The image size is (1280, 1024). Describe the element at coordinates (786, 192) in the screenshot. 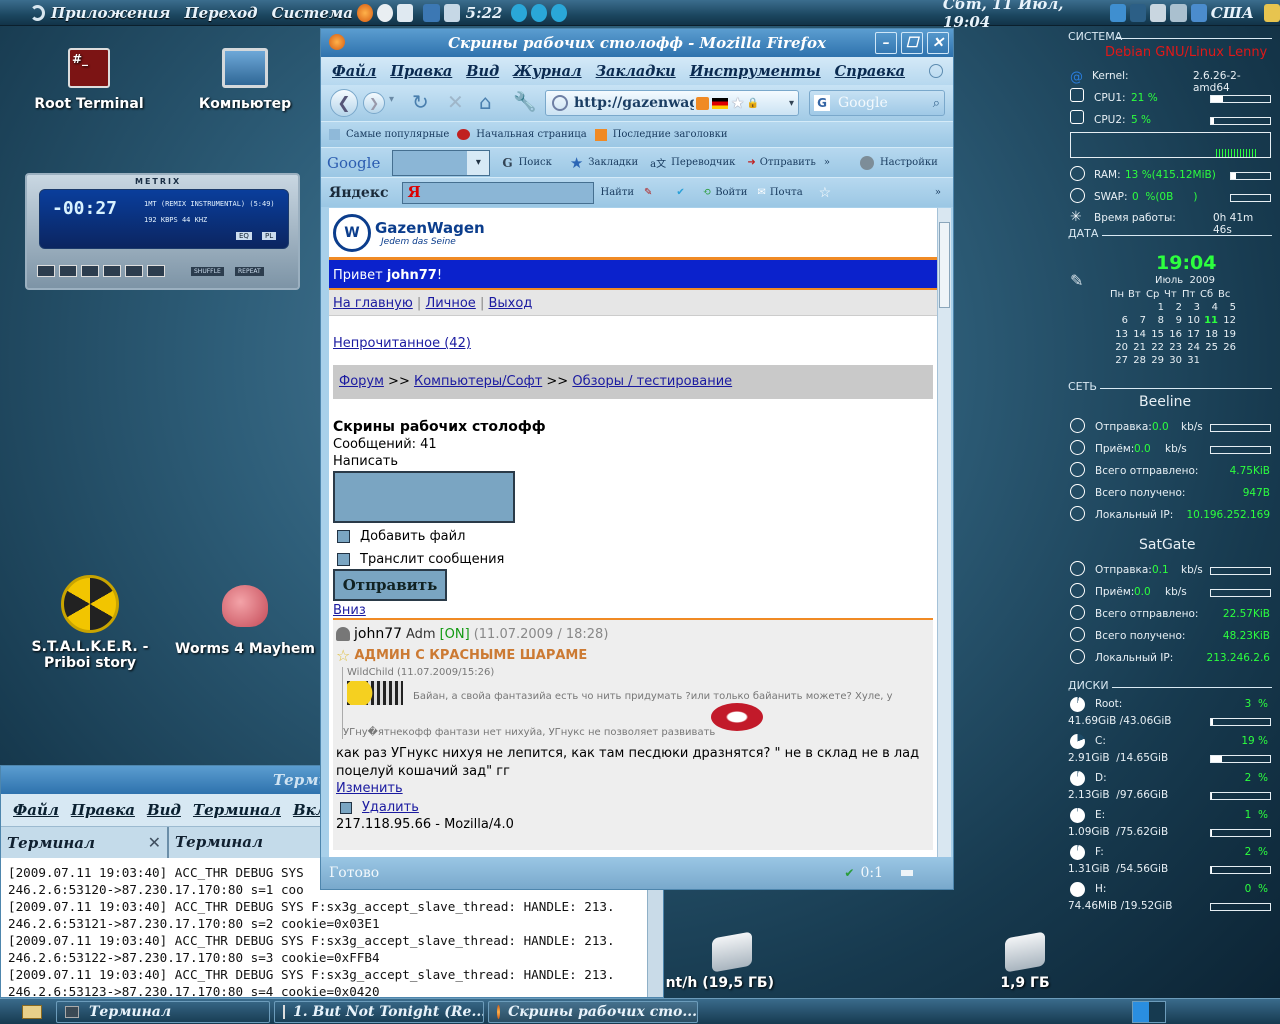

I see `yandex-mail: Почта` at that location.